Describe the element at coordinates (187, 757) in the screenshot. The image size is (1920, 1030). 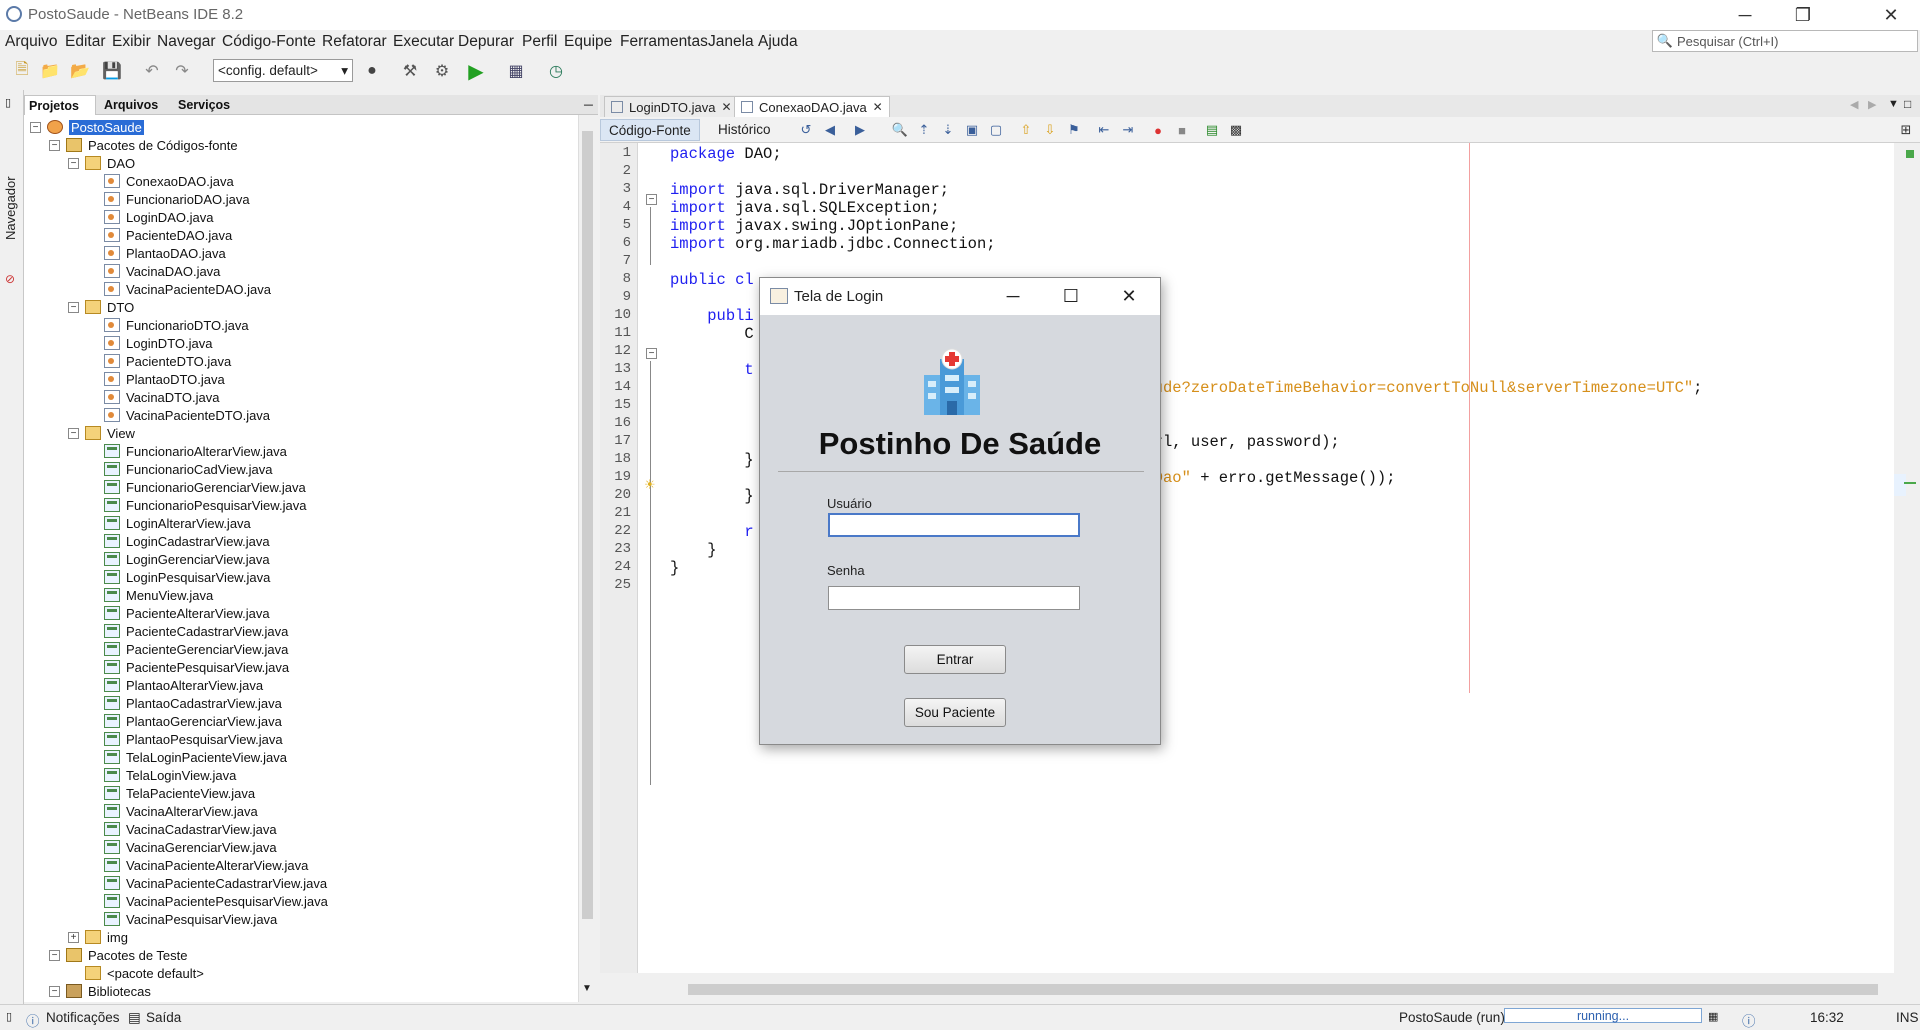
I see `tree-item: TelaLoginPacienteView.java` at that location.